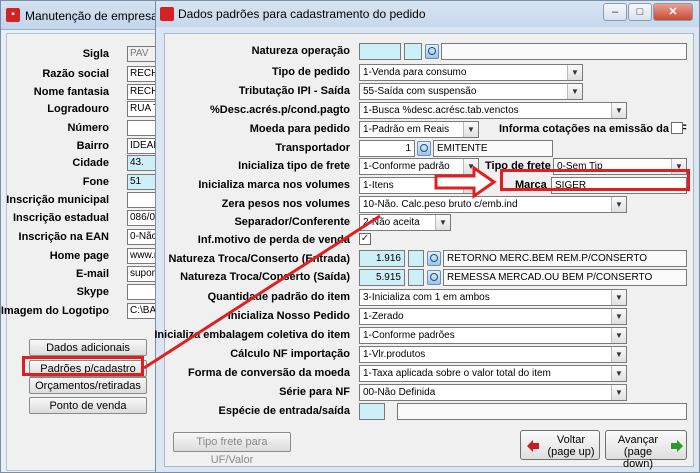 The width and height of the screenshot is (700, 473). Describe the element at coordinates (465, 182) in the screenshot. I see `arrow-right-icon` at that location.